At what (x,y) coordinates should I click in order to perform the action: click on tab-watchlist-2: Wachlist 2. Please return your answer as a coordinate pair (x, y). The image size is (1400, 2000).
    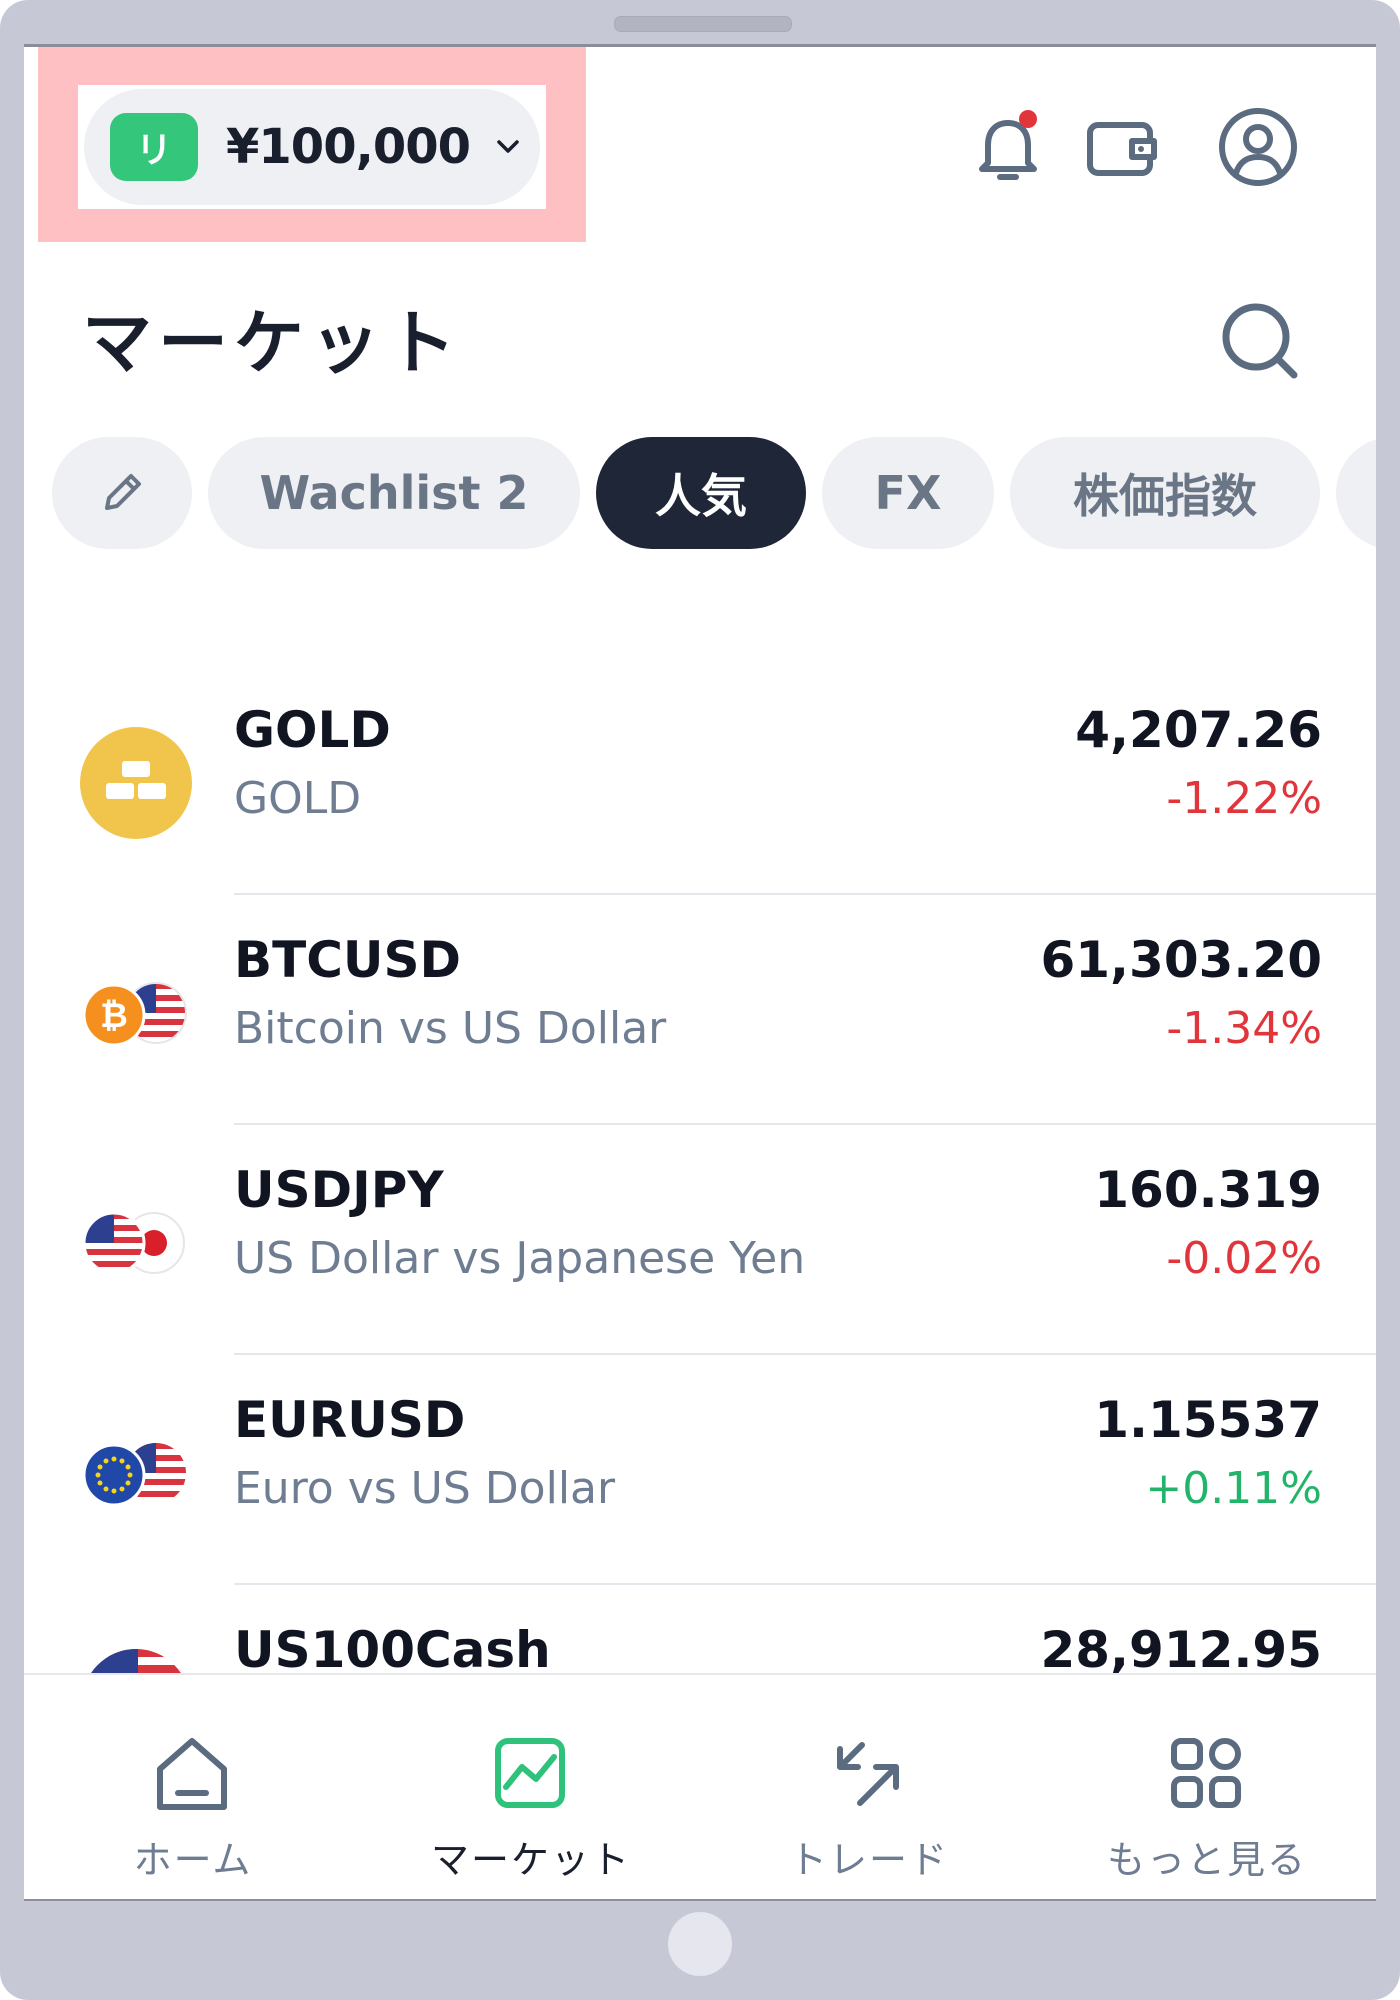
    Looking at the image, I should click on (394, 493).